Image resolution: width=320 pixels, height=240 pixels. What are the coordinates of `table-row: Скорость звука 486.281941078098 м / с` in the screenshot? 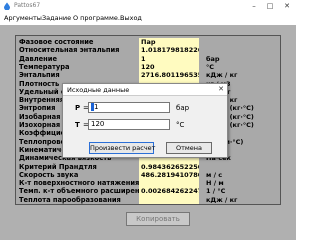 It's located at (148, 174).